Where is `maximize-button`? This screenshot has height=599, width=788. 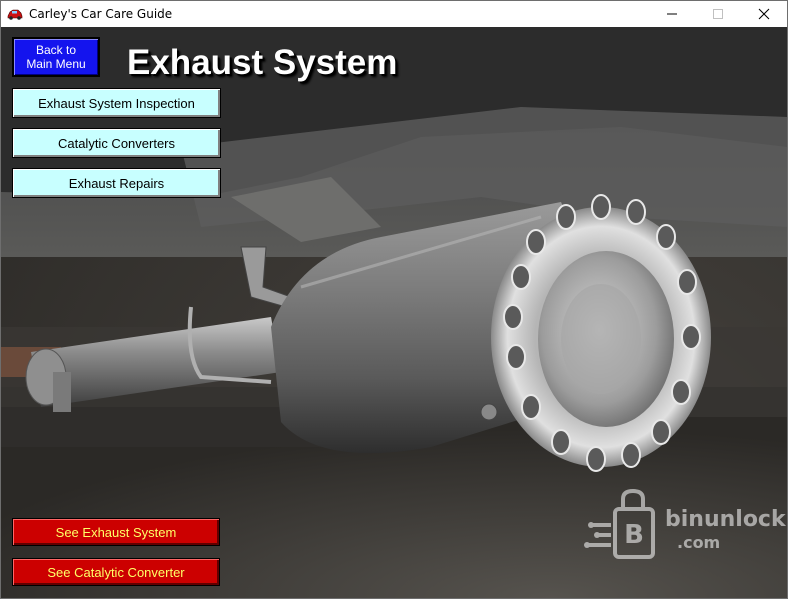
maximize-button is located at coordinates (718, 14).